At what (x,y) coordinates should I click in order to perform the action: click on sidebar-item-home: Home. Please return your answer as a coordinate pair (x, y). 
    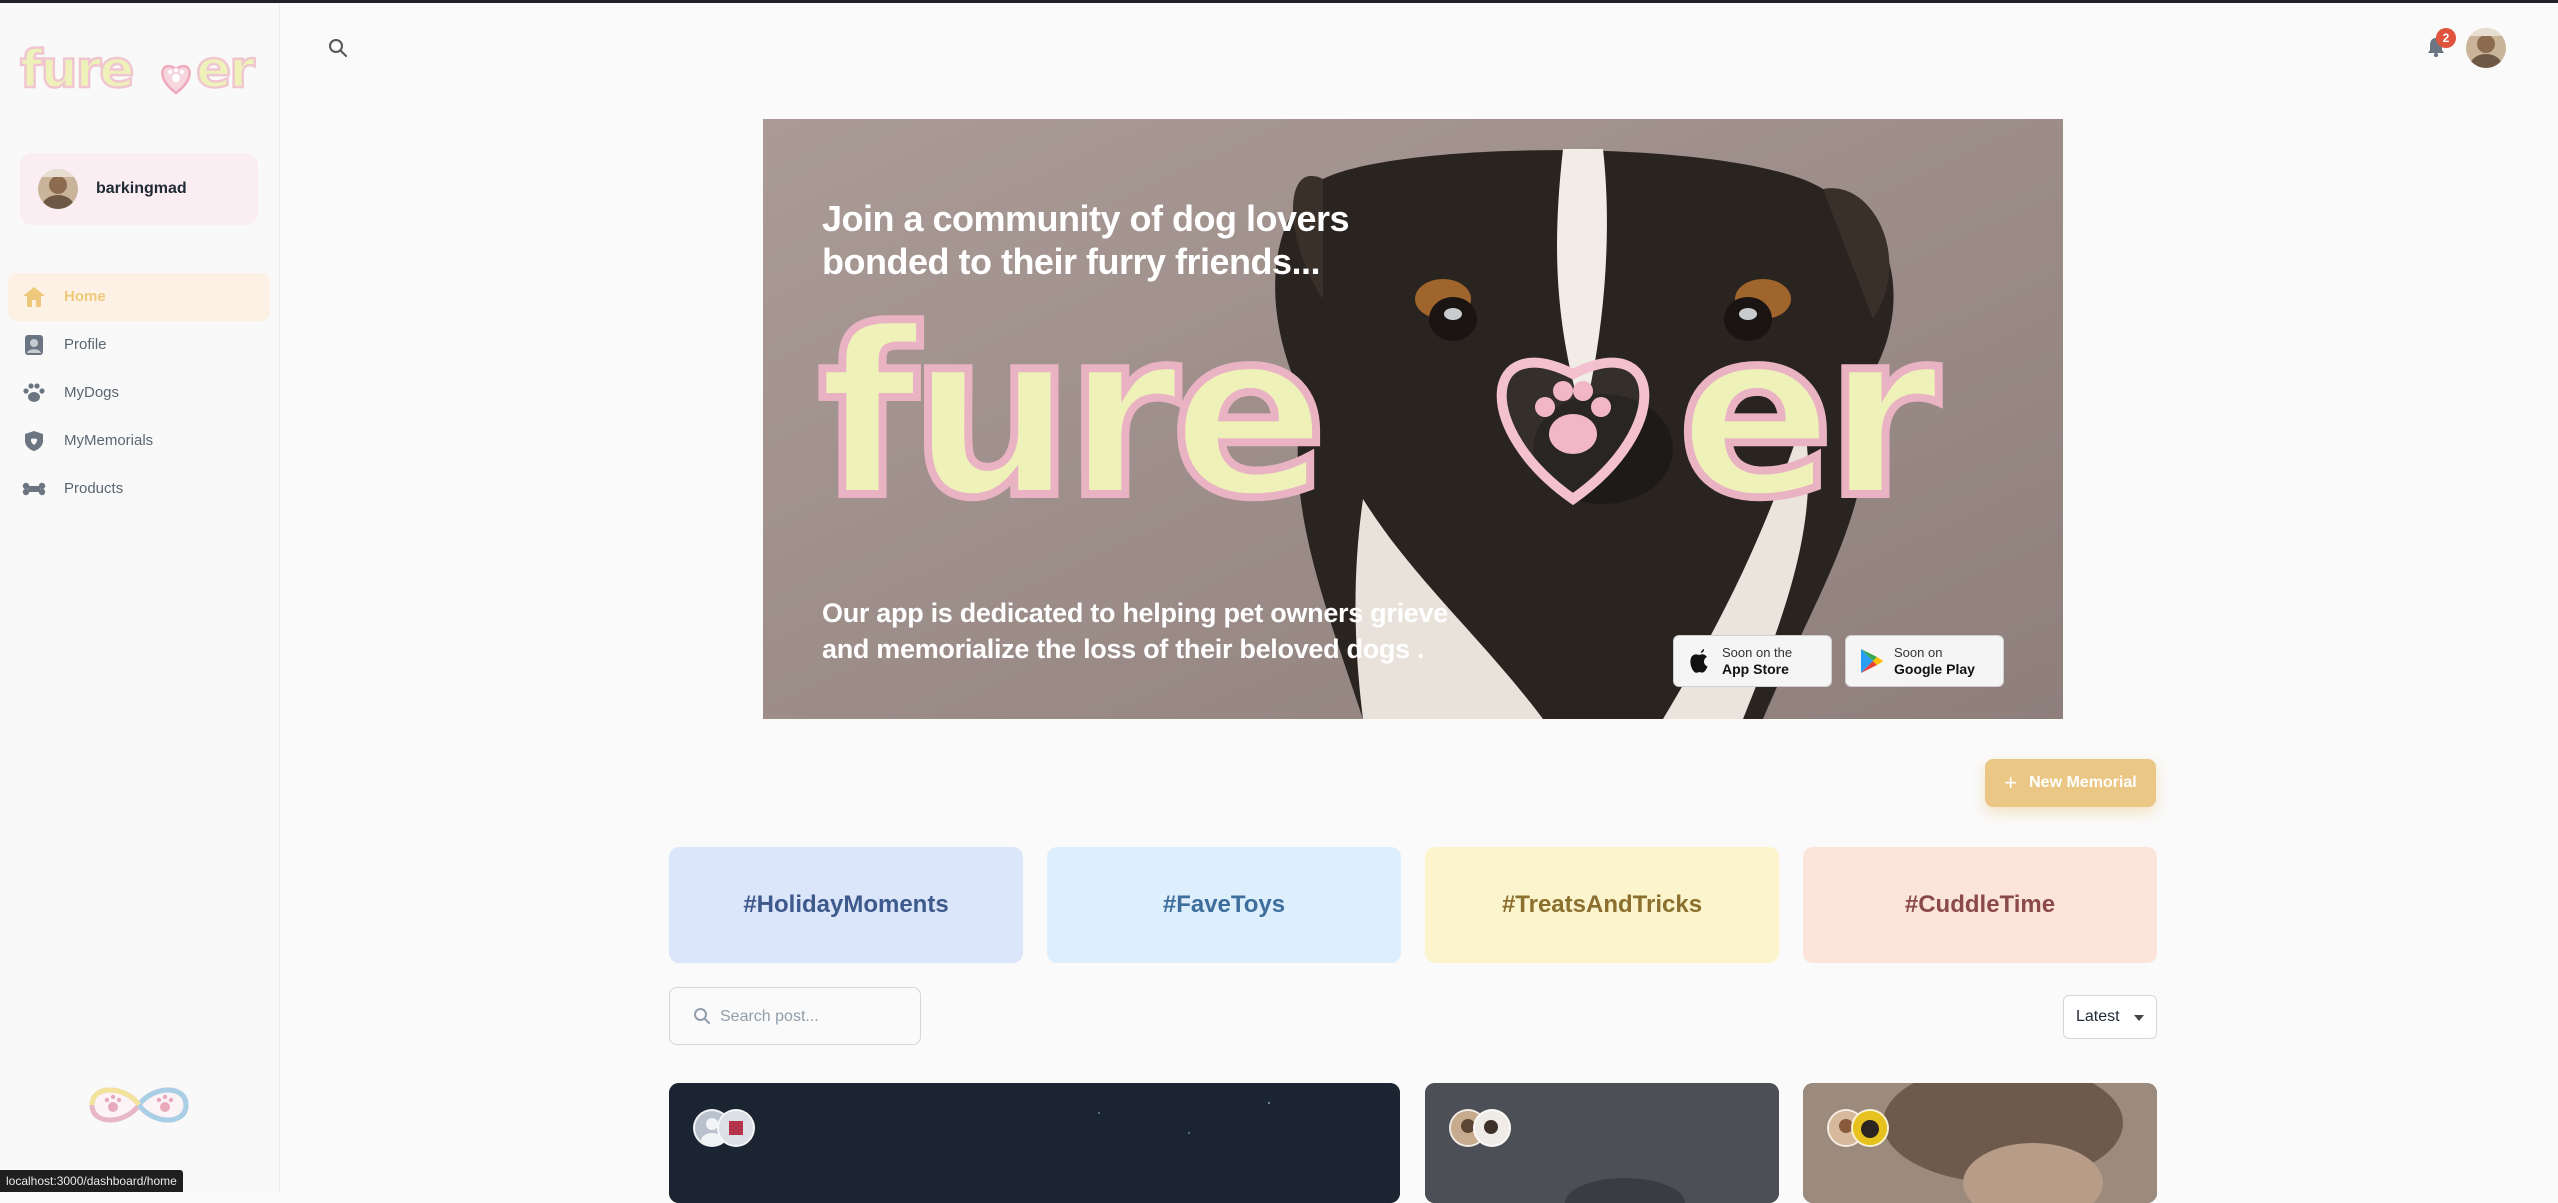
    Looking at the image, I should click on (139, 297).